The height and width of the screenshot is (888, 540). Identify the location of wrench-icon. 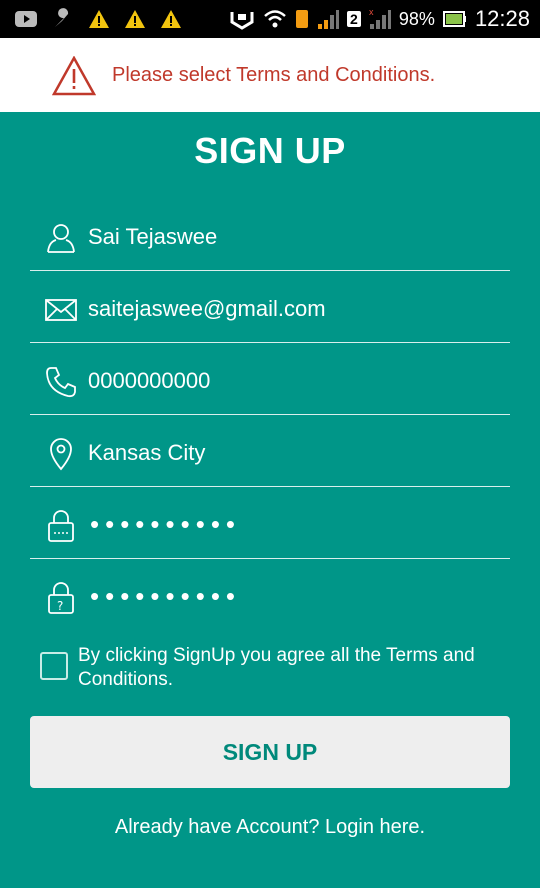
(62, 17).